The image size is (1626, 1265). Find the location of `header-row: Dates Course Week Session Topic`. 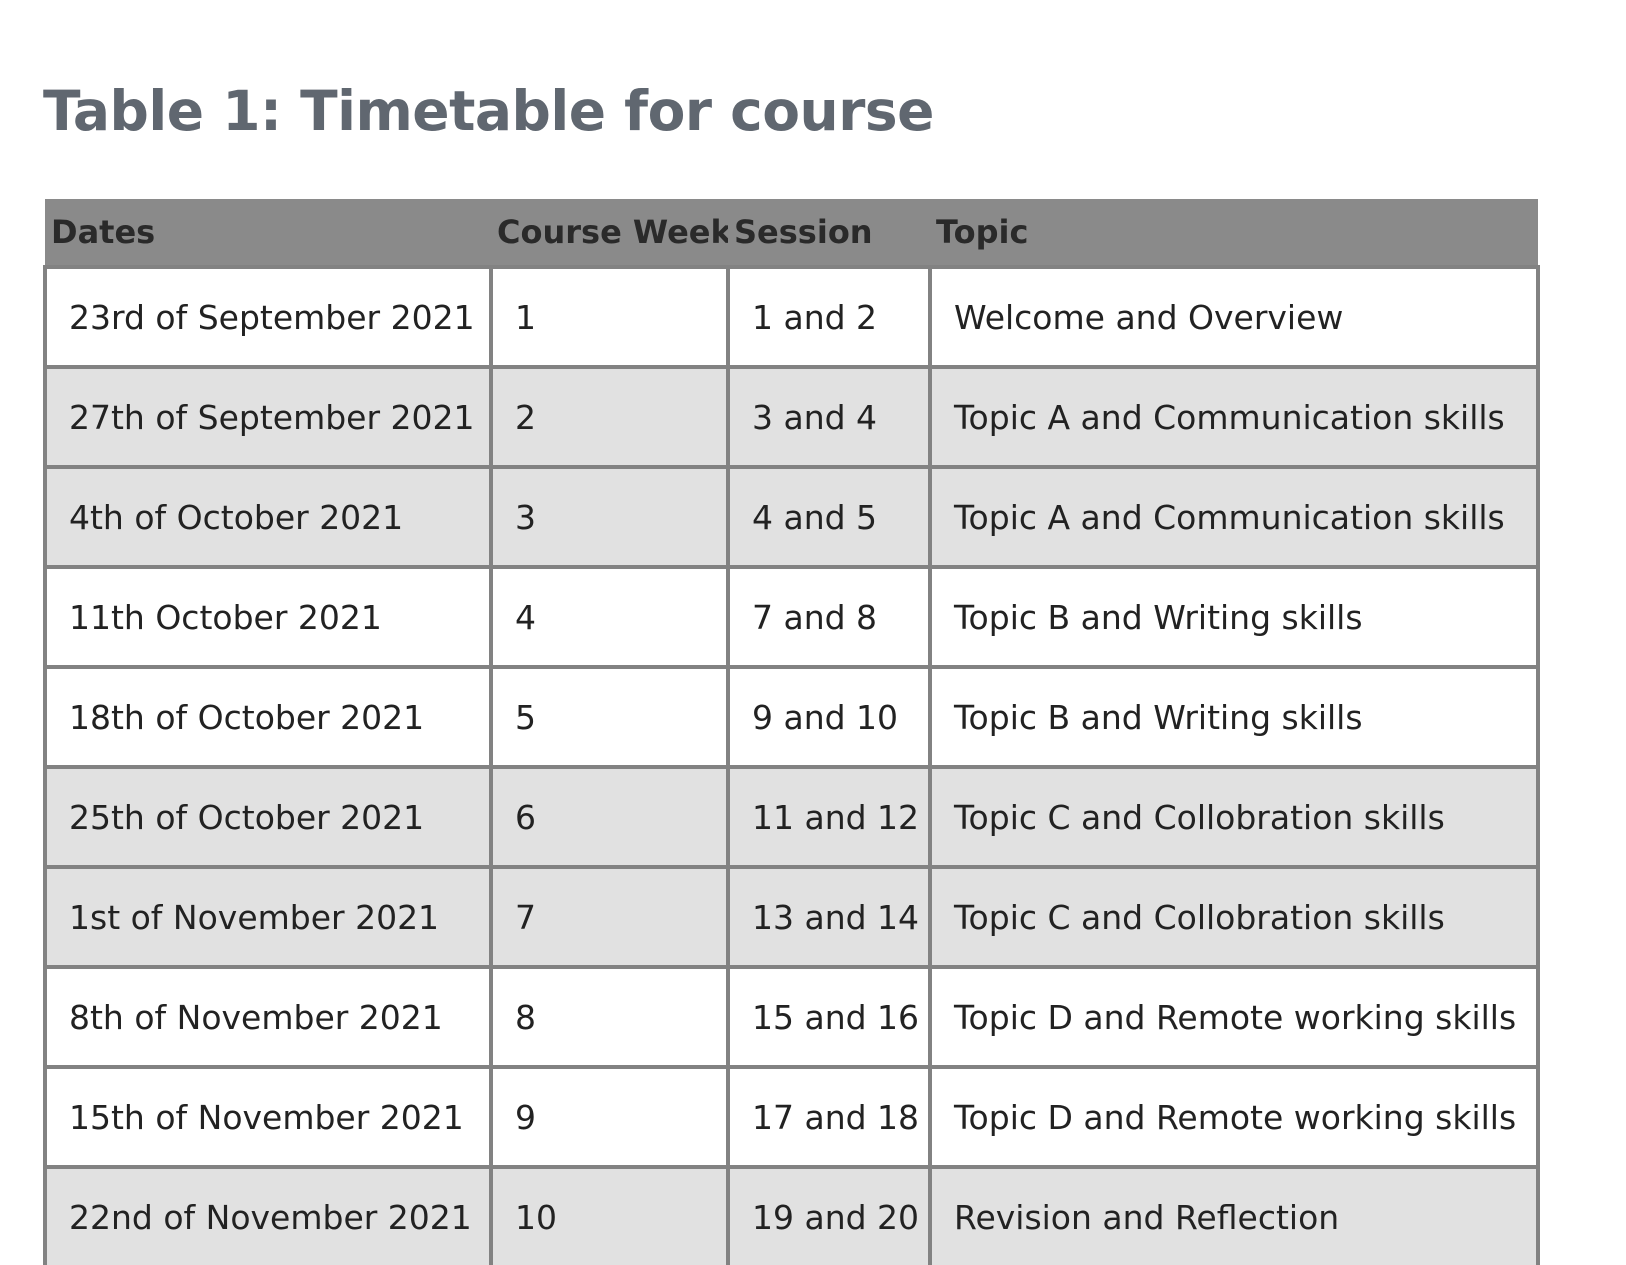

header-row: Dates Course Week Session Topic is located at coordinates (791, 233).